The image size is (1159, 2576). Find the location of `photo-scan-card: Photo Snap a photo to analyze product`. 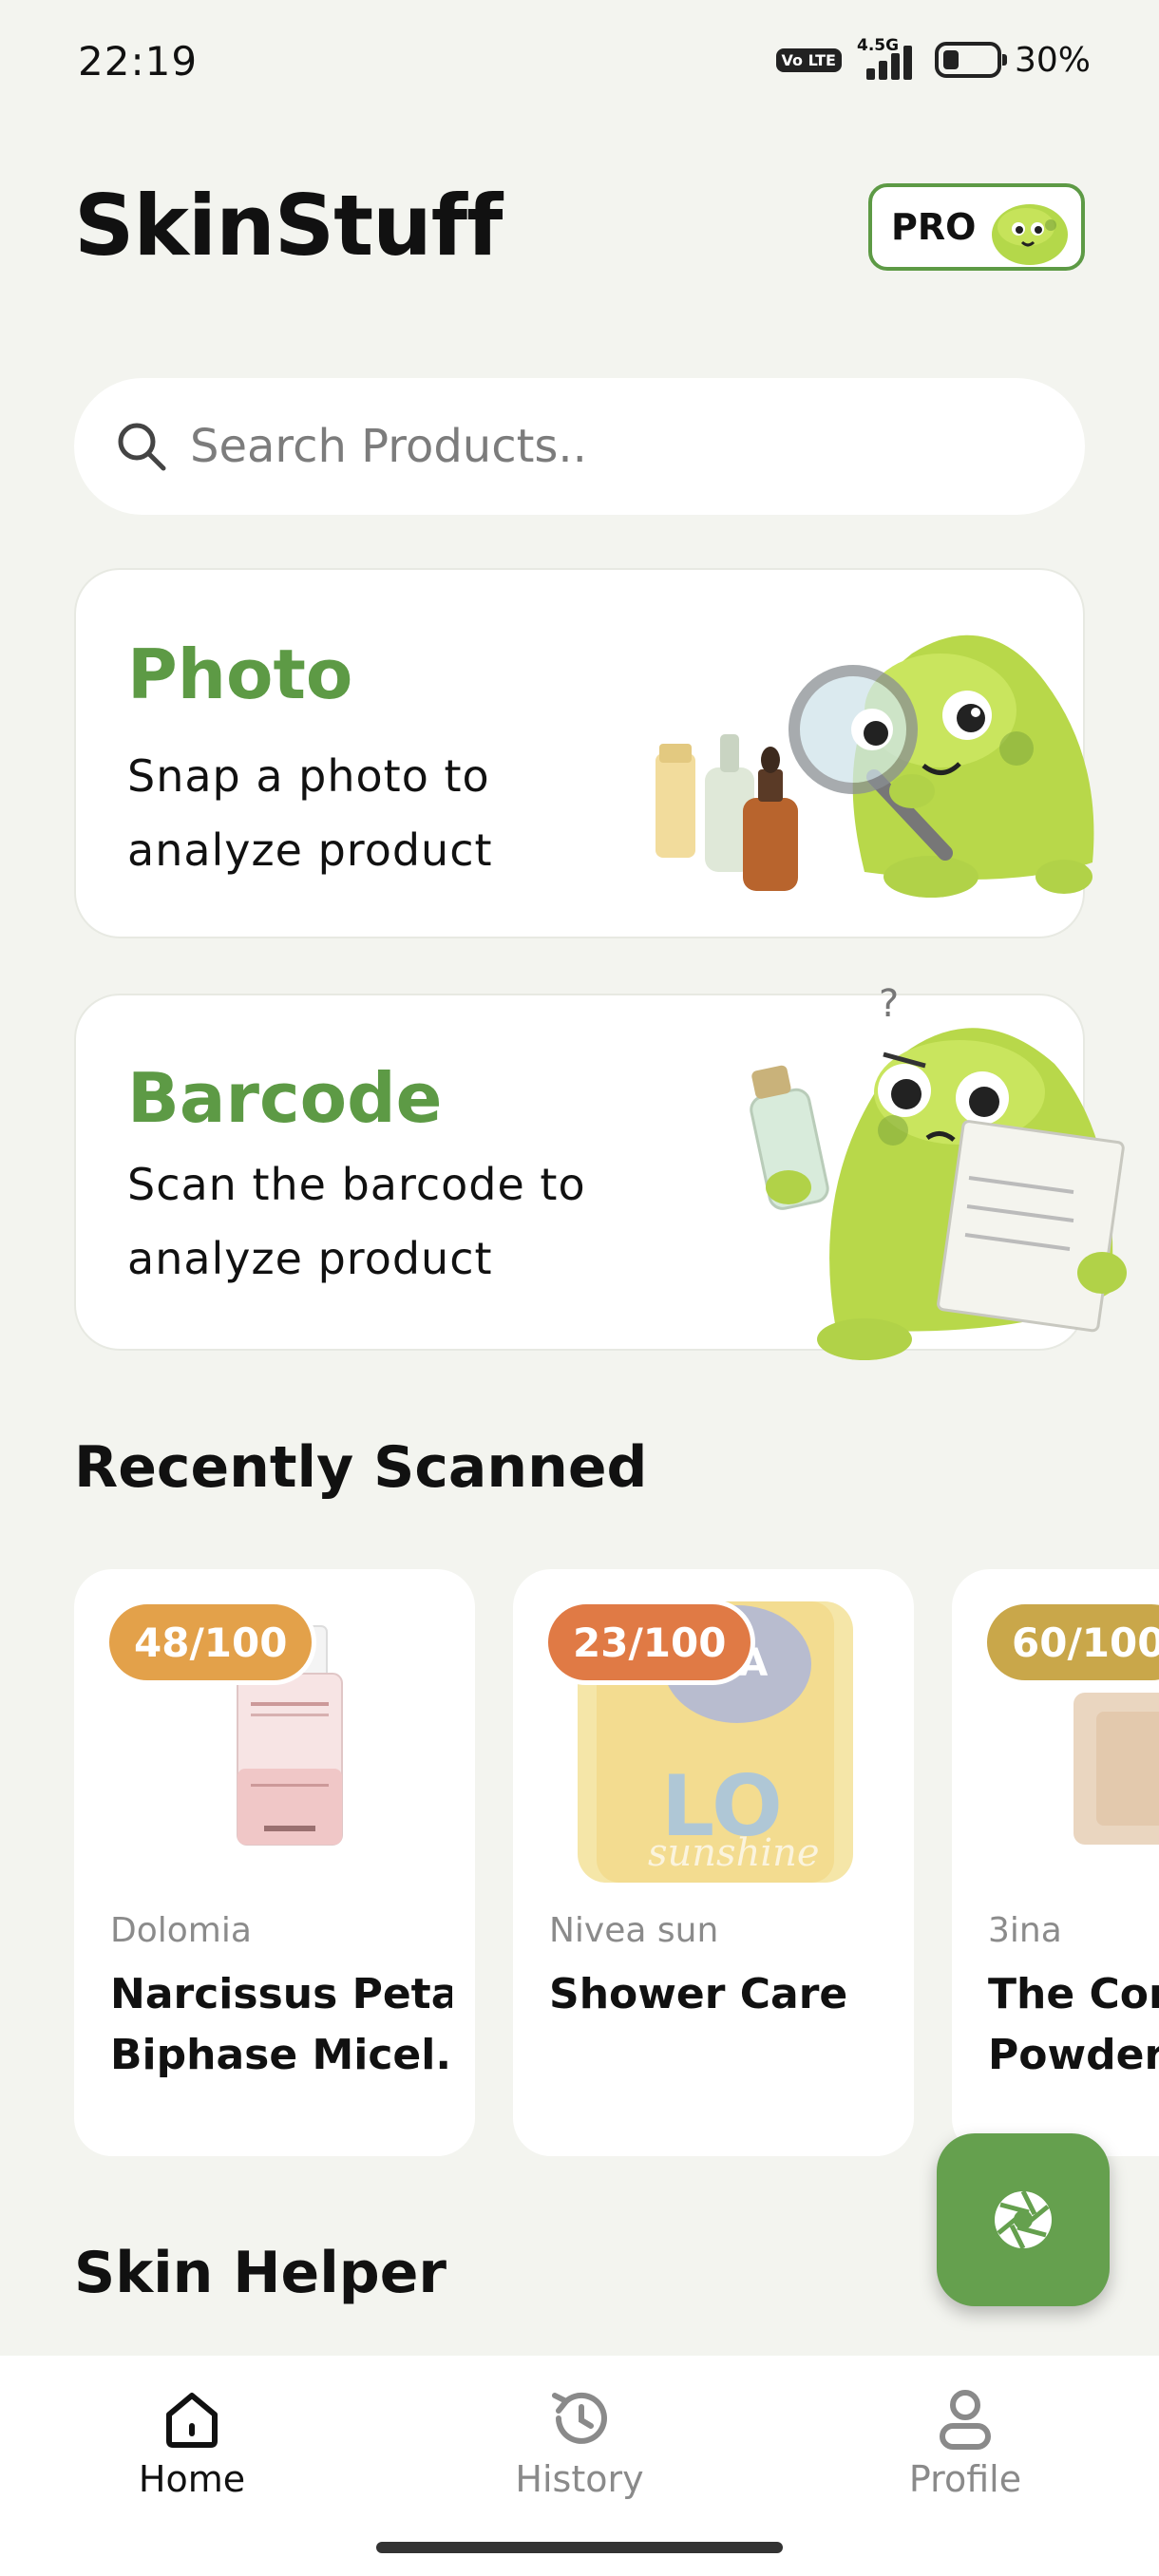

photo-scan-card: Photo Snap a photo to analyze product is located at coordinates (584, 753).